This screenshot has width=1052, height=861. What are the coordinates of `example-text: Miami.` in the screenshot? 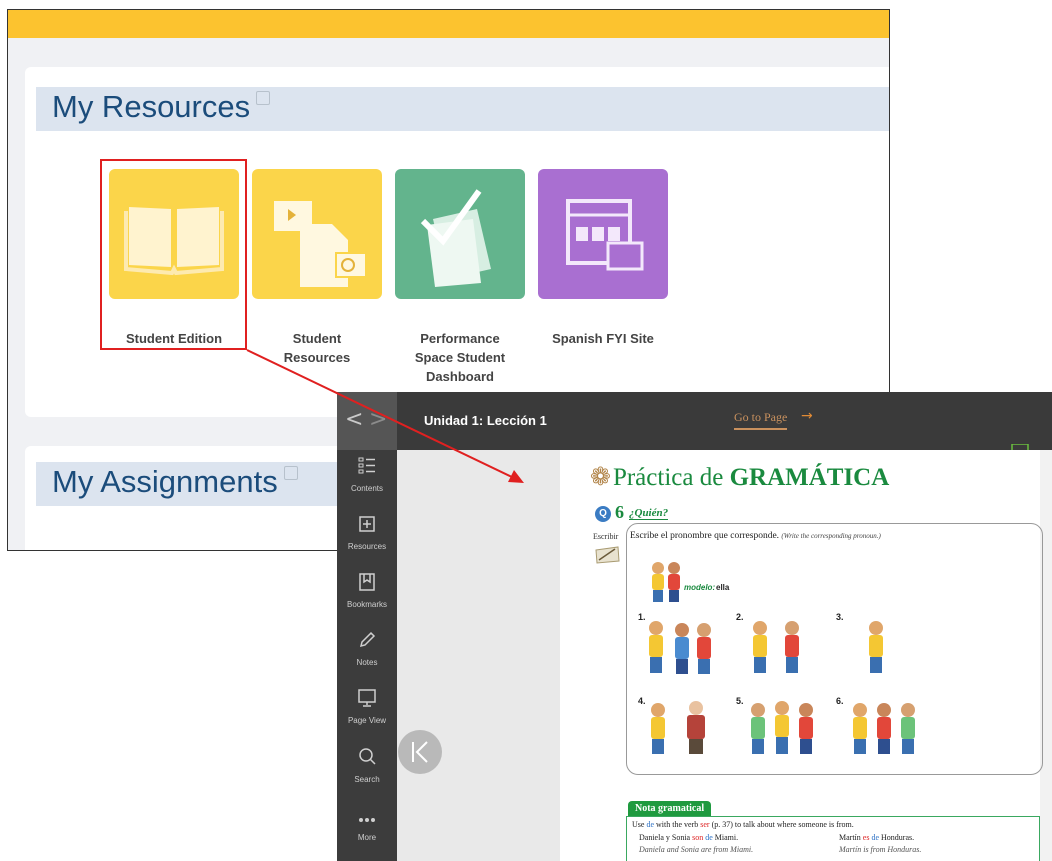 It's located at (725, 837).